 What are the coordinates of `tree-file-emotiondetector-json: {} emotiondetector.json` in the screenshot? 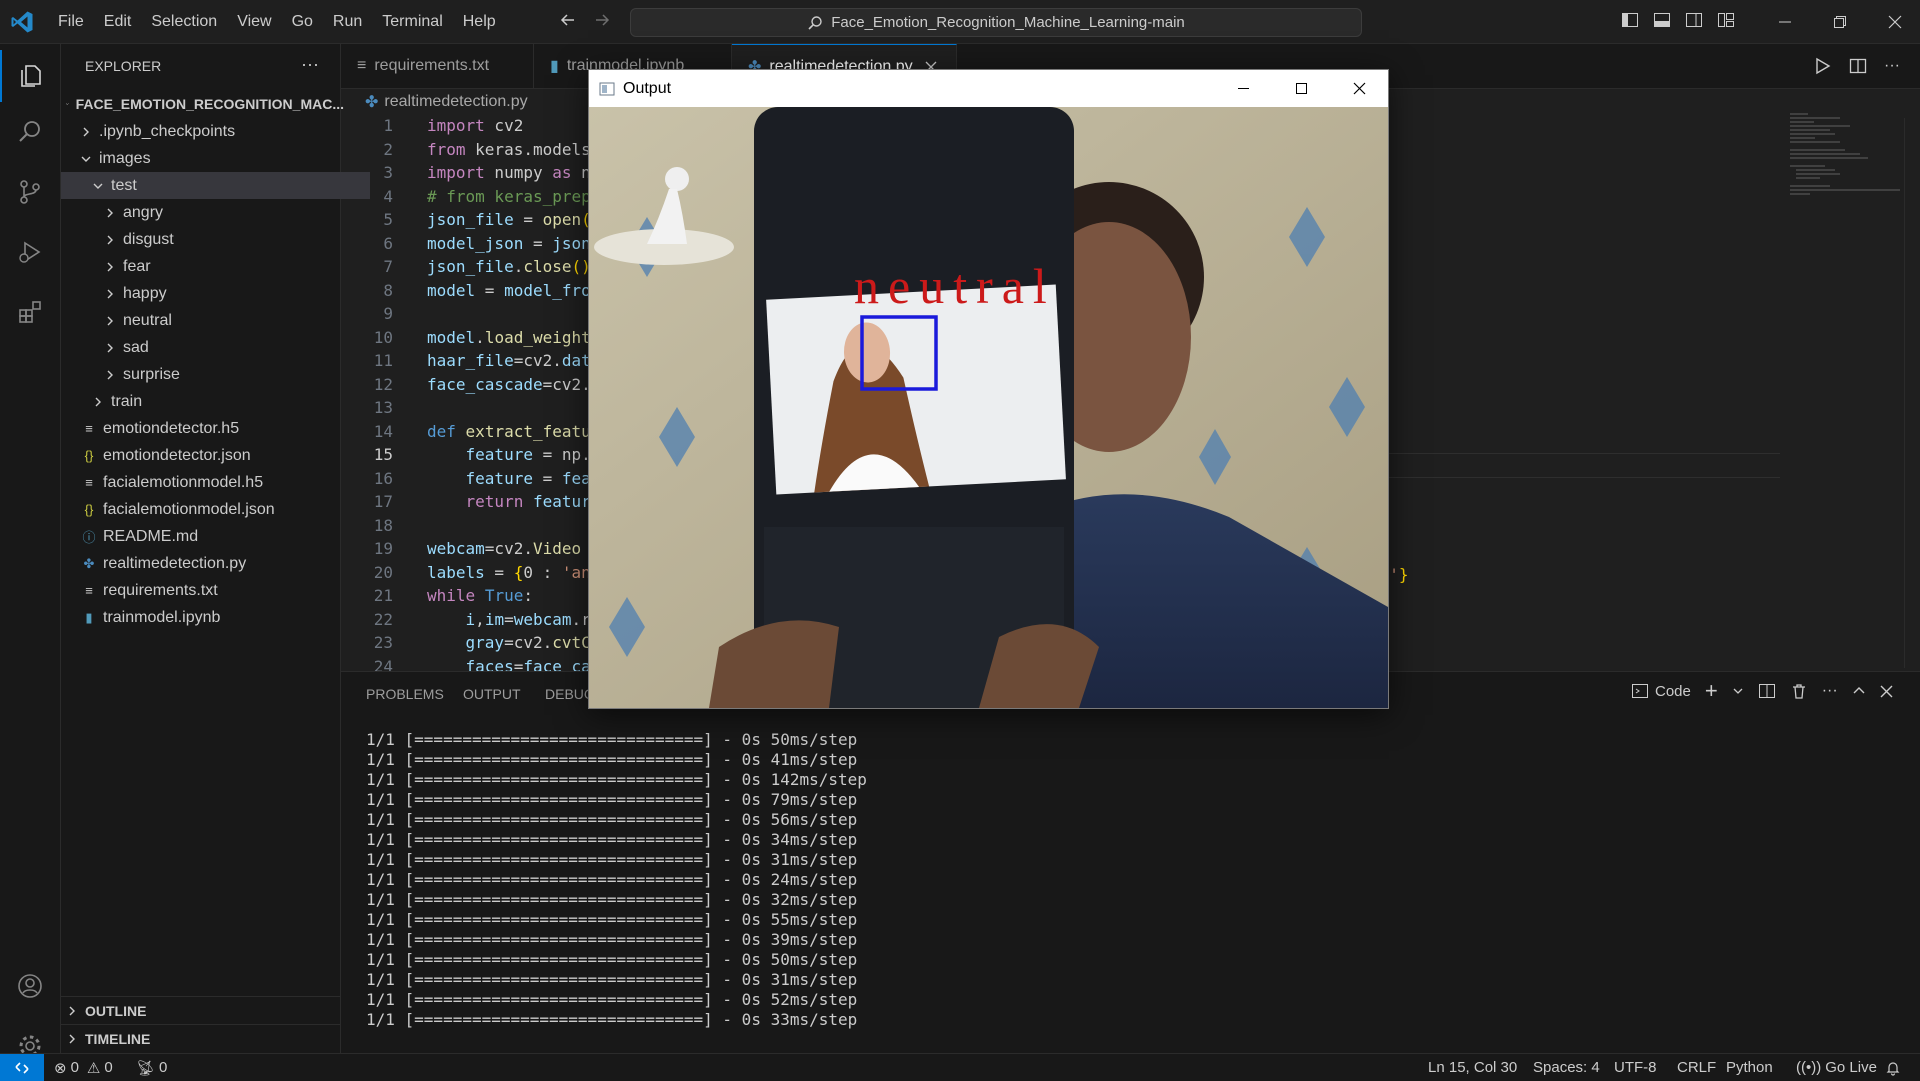 It's located at (210, 455).